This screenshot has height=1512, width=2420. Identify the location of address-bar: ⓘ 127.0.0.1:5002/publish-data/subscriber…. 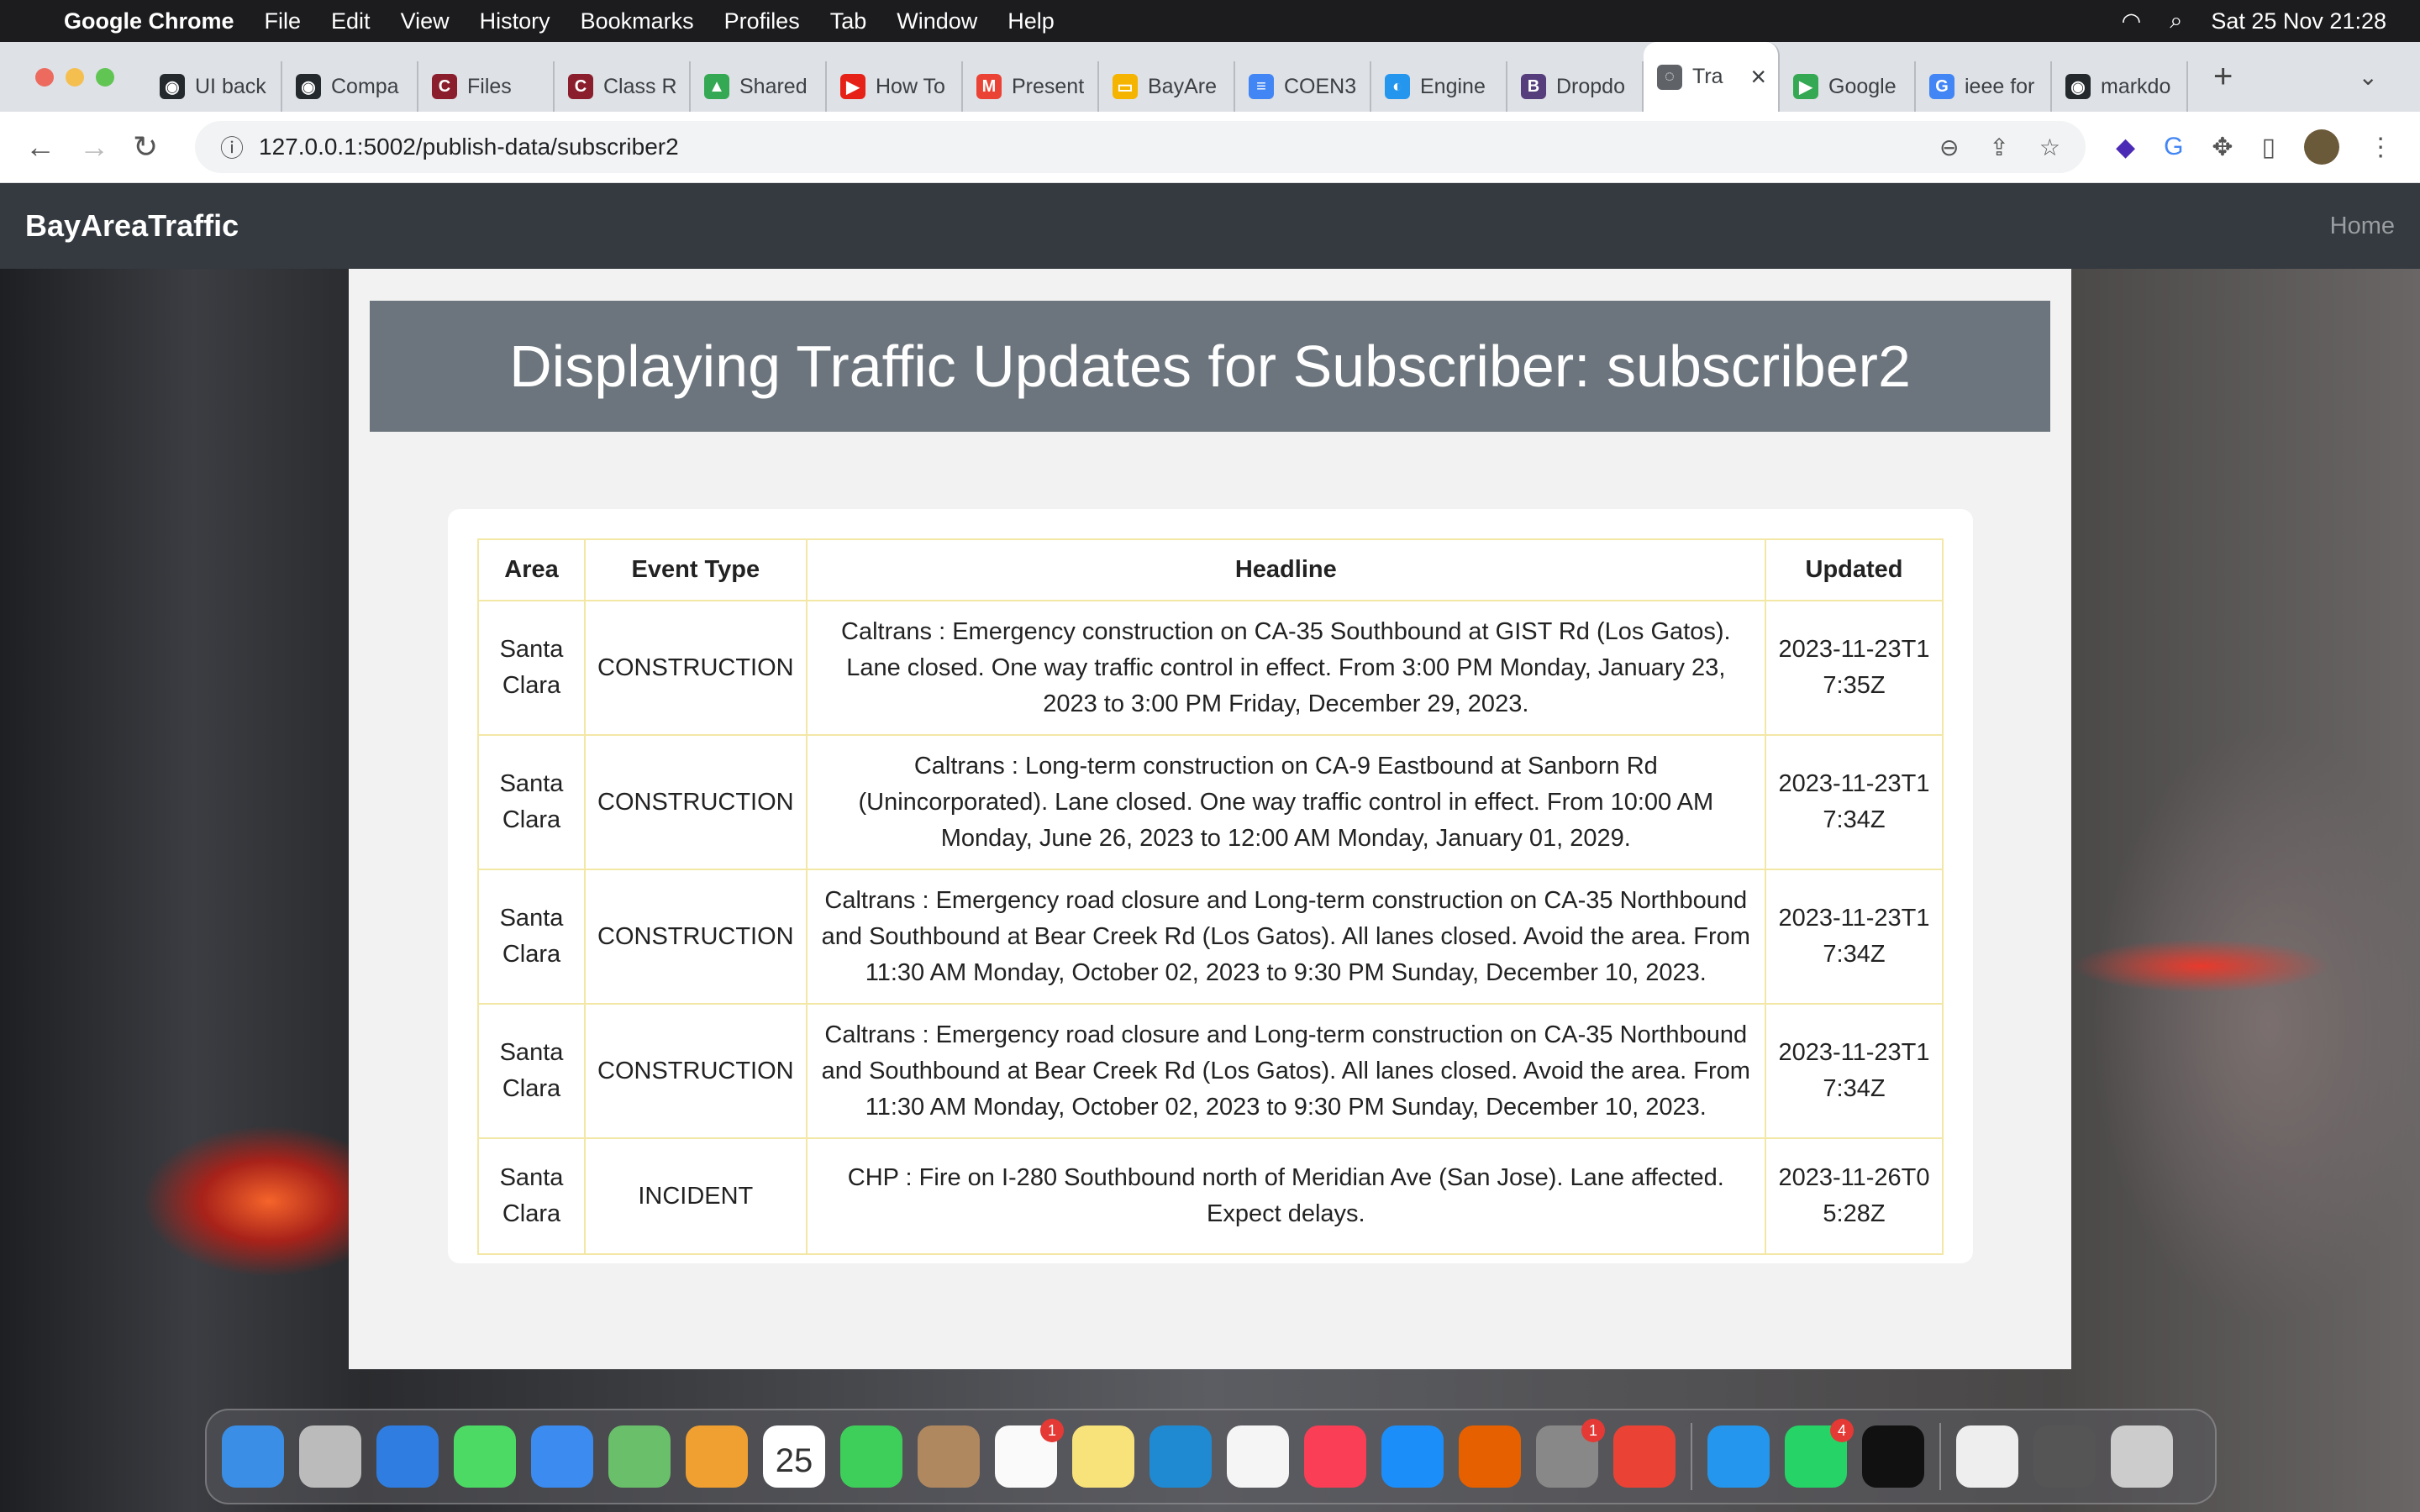
(1140, 147).